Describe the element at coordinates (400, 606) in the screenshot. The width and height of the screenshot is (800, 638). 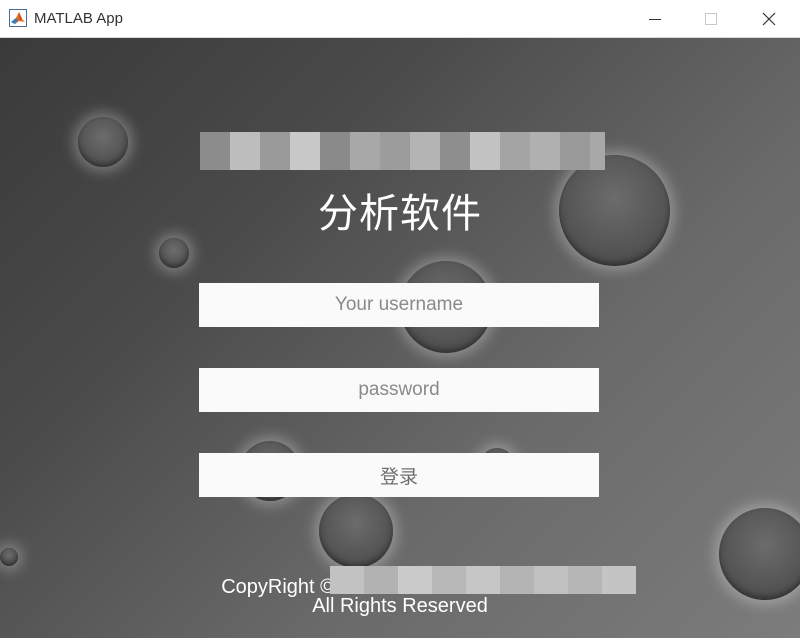
I see `rights-text: All Rights Reserved` at that location.